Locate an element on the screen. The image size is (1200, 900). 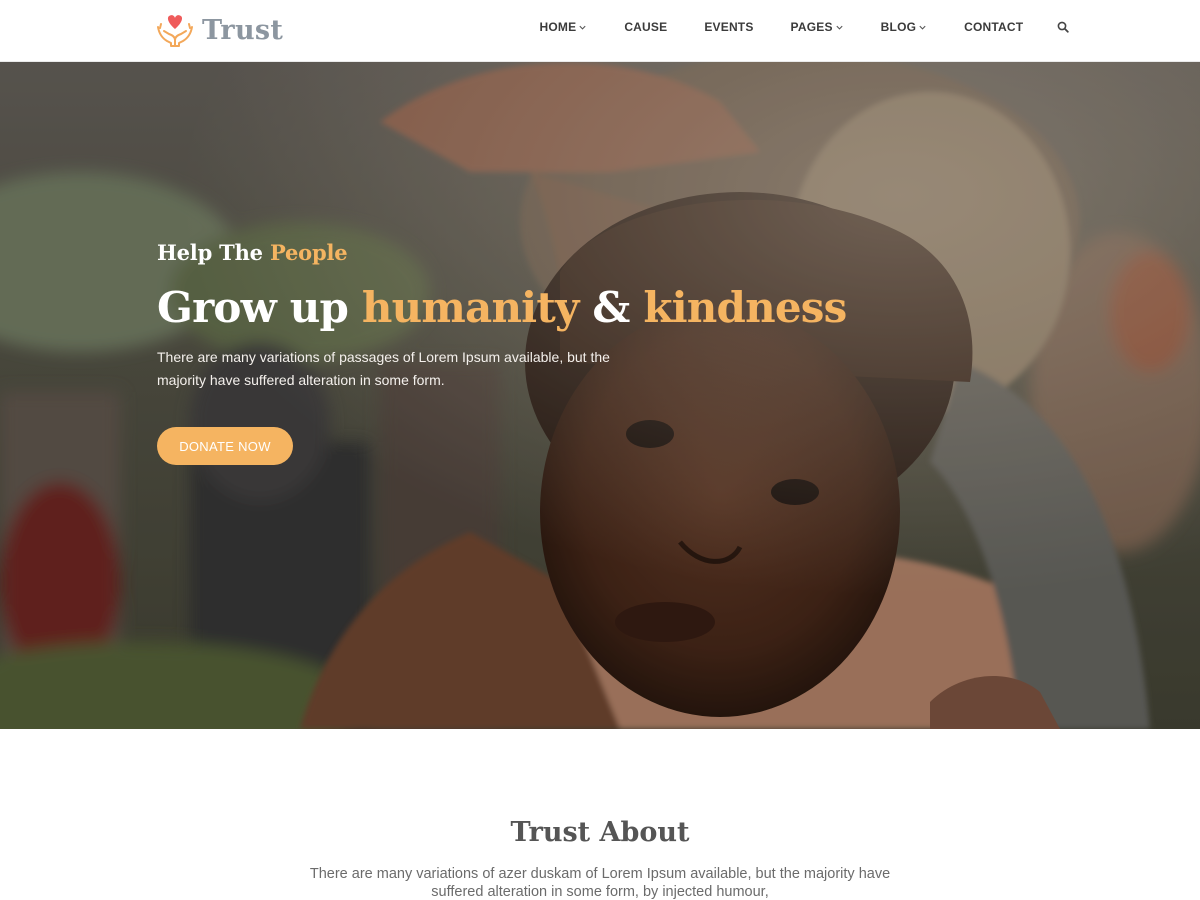
about-title: Trust About is located at coordinates (600, 832).